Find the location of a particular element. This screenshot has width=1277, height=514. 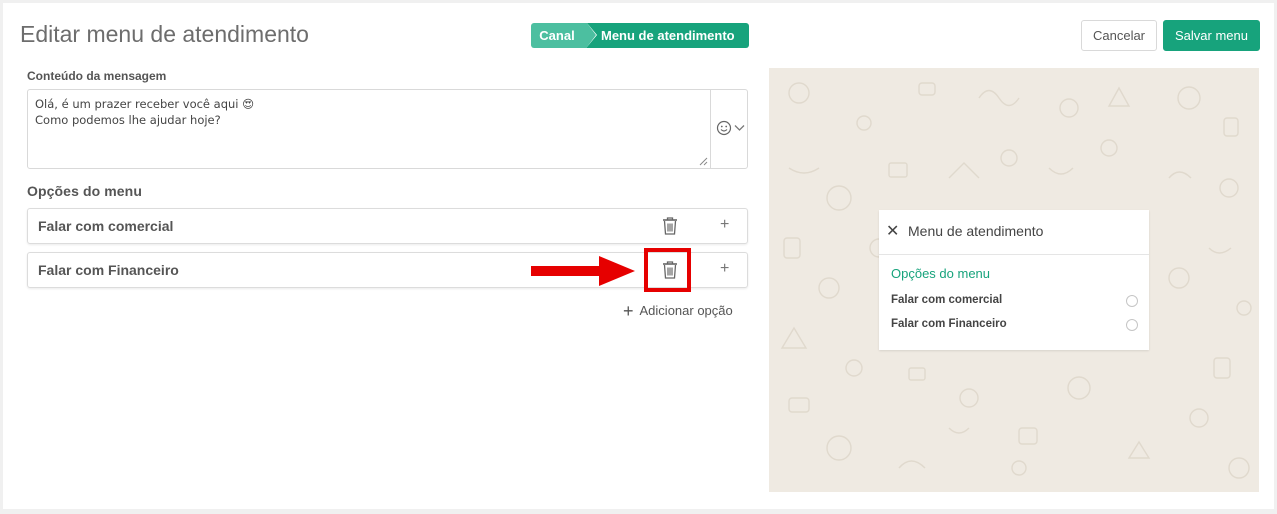

preview-item: Falar com Financeiro is located at coordinates (949, 324).